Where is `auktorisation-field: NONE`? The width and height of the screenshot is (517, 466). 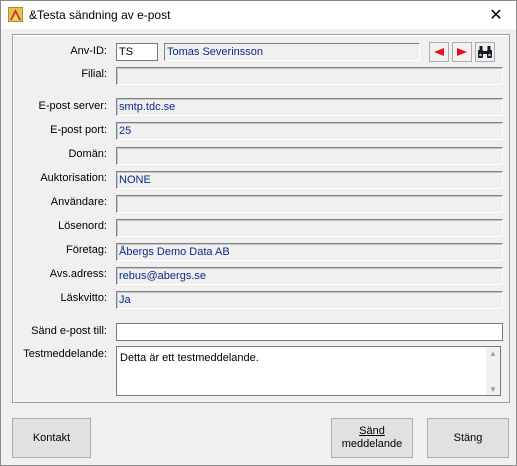
auktorisation-field: NONE is located at coordinates (309, 180).